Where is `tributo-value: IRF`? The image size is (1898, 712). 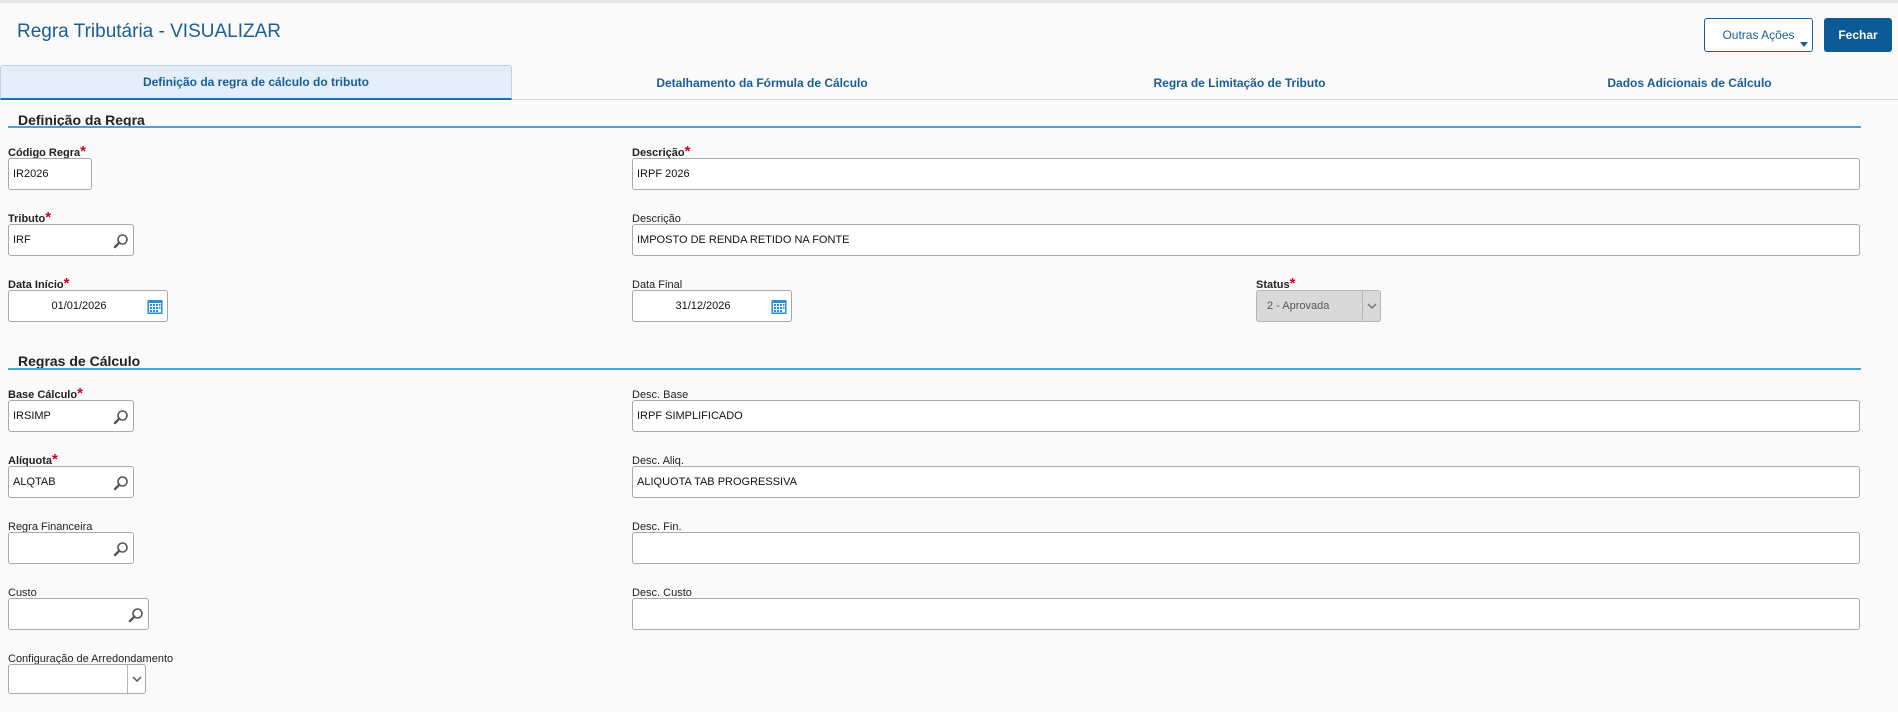 tributo-value: IRF is located at coordinates (22, 240).